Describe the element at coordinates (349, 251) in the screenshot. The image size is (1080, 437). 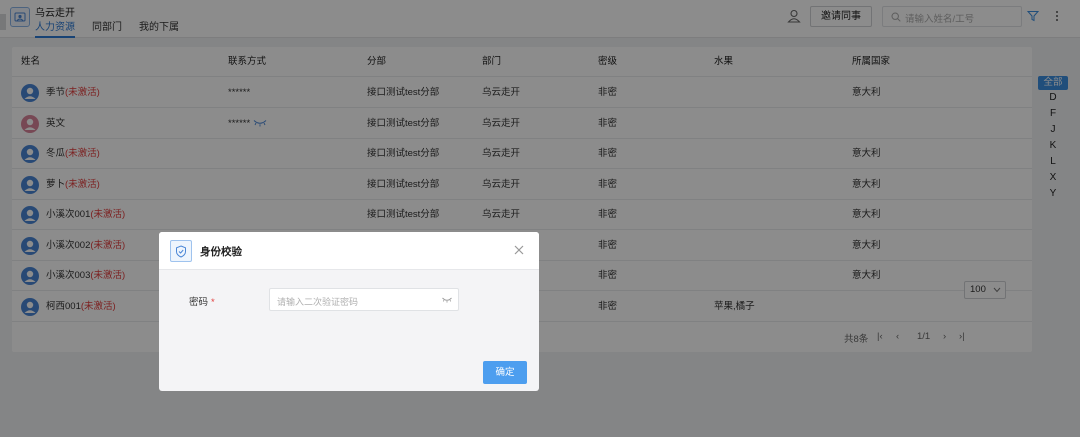
I see `dialog-header: 身份校验` at that location.